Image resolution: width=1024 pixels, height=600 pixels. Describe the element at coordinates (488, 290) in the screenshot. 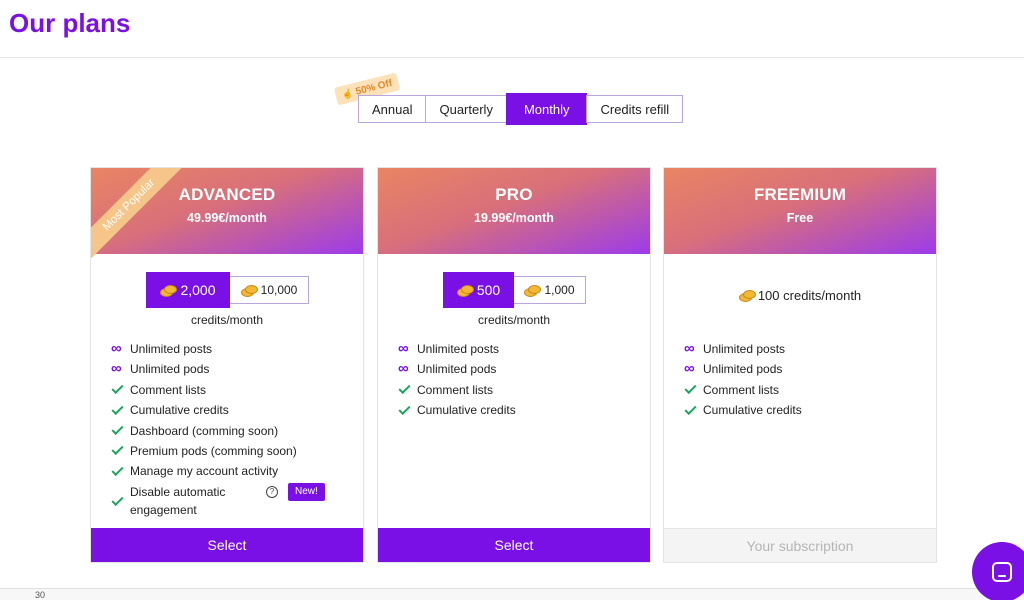

I see `credit-option-label: 500` at that location.